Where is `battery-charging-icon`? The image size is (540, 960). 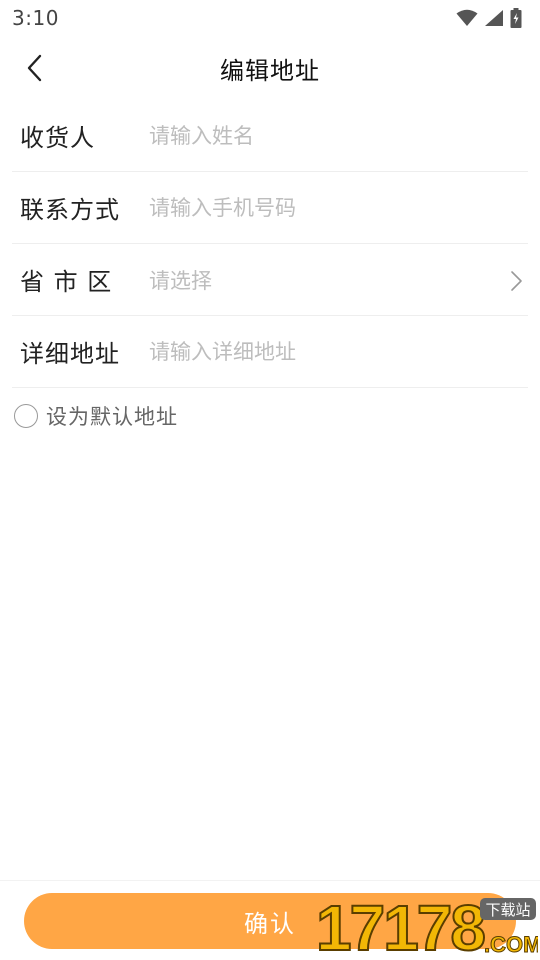
battery-charging-icon is located at coordinates (516, 18).